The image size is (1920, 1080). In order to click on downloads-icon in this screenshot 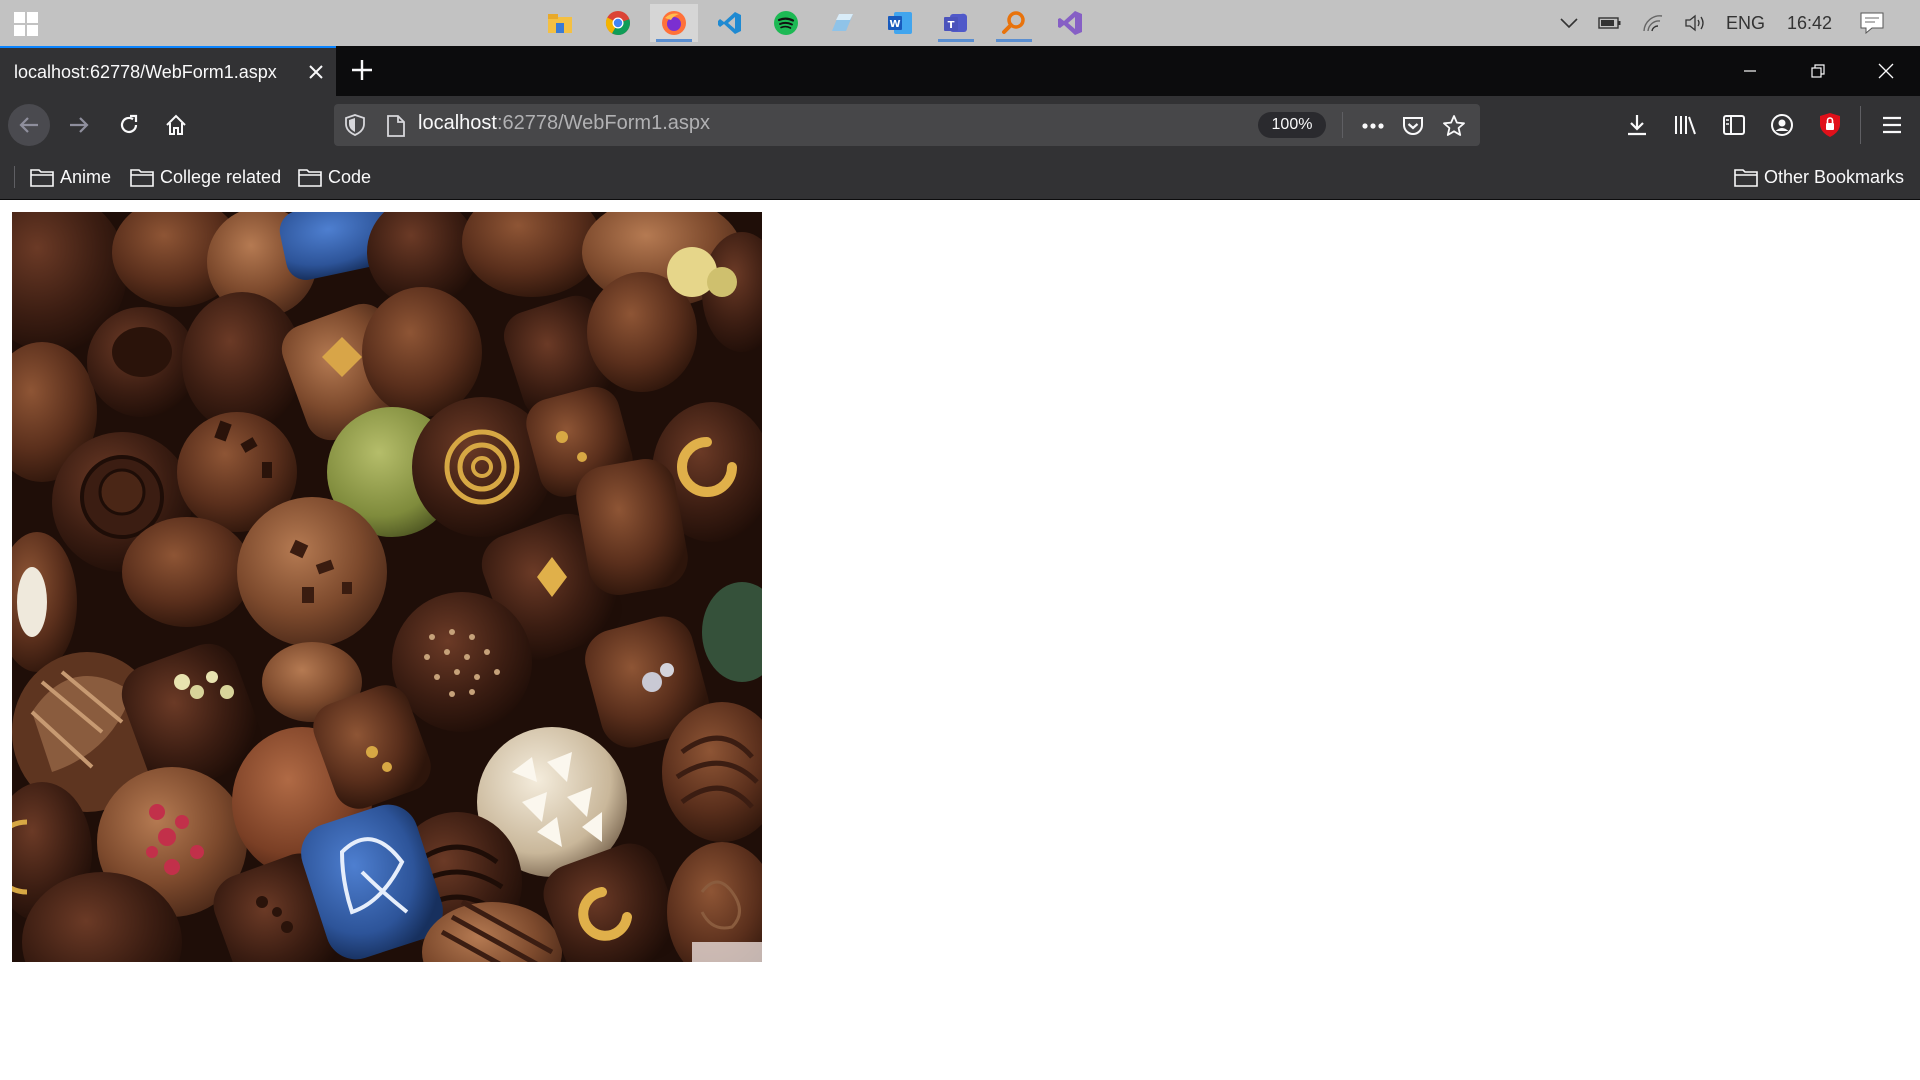, I will do `click(1637, 125)`.